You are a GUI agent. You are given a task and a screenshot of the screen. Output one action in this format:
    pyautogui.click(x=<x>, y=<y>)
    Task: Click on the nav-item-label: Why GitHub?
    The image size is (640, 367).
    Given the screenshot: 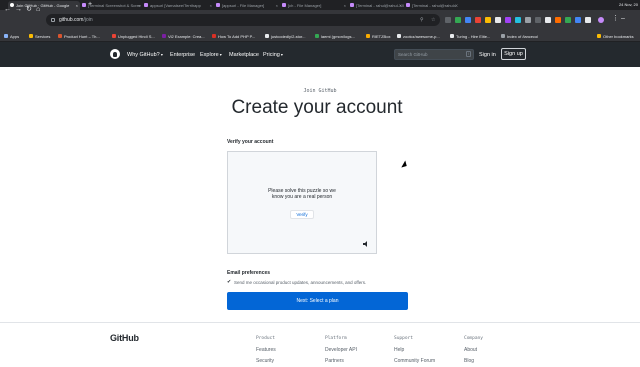 What is the action you would take?
    pyautogui.click(x=143, y=55)
    